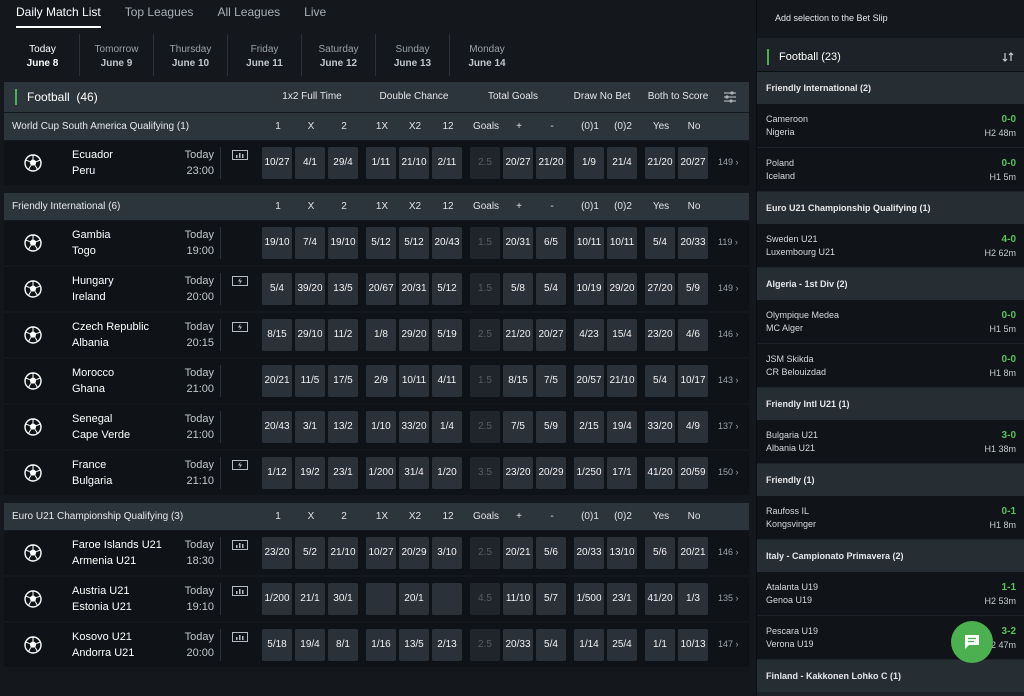 The width and height of the screenshot is (1024, 696). Describe the element at coordinates (518, 289) in the screenshot. I see `odds-button: 5/8` at that location.